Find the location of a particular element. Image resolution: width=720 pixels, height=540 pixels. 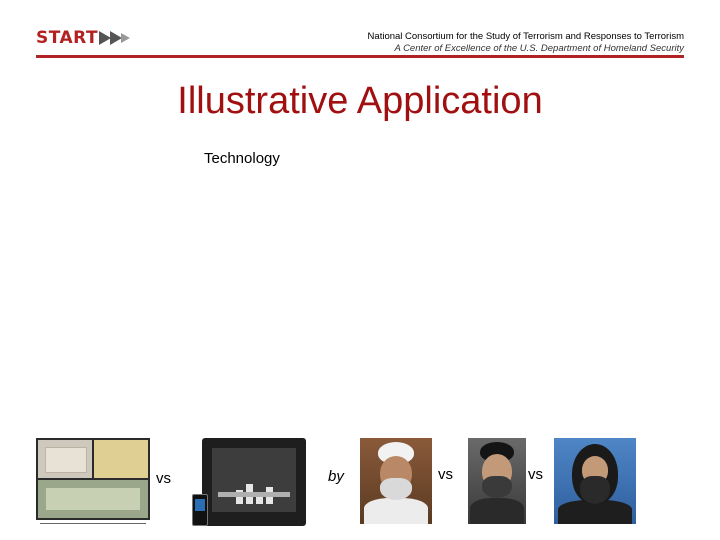

by-label: by is located at coordinates (336, 476).